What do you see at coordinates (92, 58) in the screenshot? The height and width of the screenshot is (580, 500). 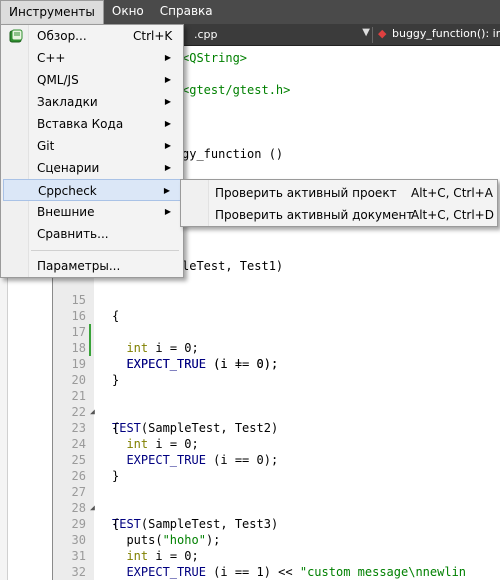 I see `menu-item-cpp: C++ ▶` at bounding box center [92, 58].